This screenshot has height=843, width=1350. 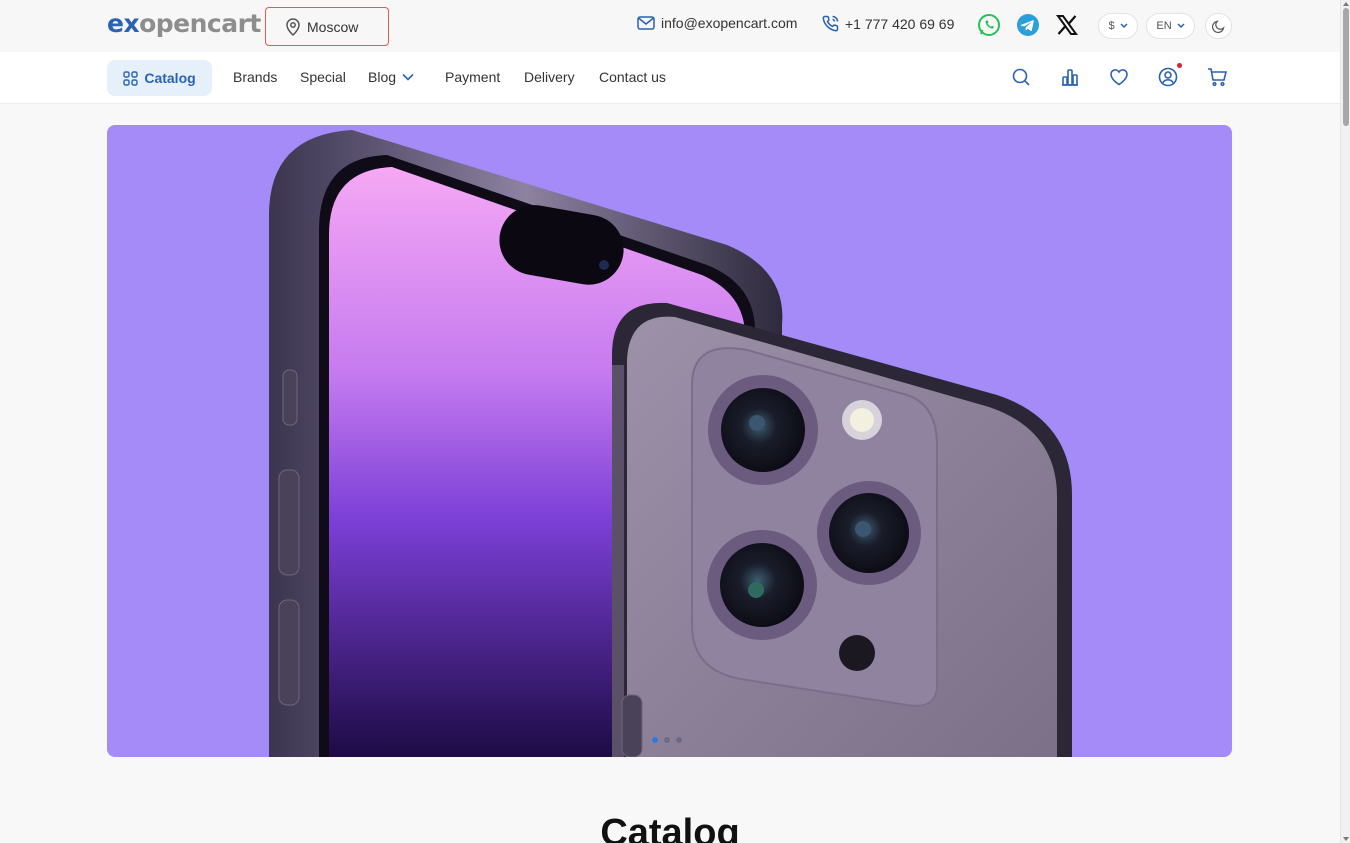 What do you see at coordinates (549, 77) in the screenshot?
I see `nav-delivery: Delivery` at bounding box center [549, 77].